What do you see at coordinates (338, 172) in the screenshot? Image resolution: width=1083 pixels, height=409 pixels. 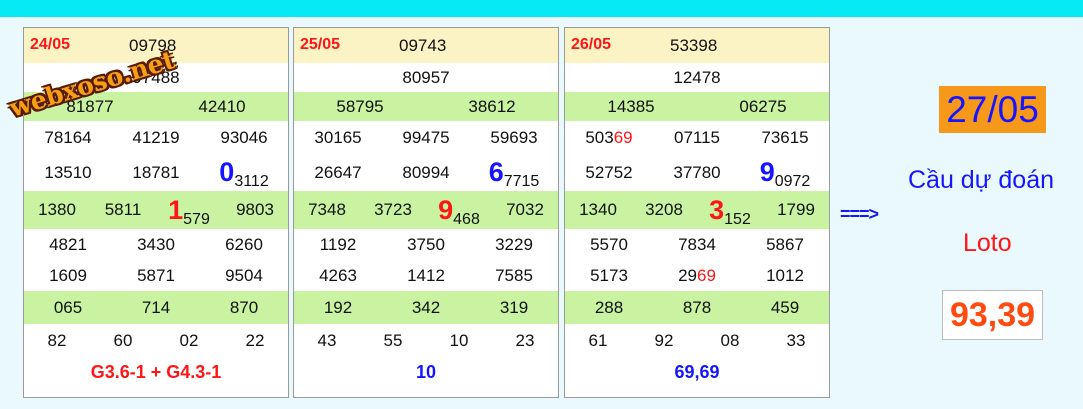 I see `prize-3d: 26647` at bounding box center [338, 172].